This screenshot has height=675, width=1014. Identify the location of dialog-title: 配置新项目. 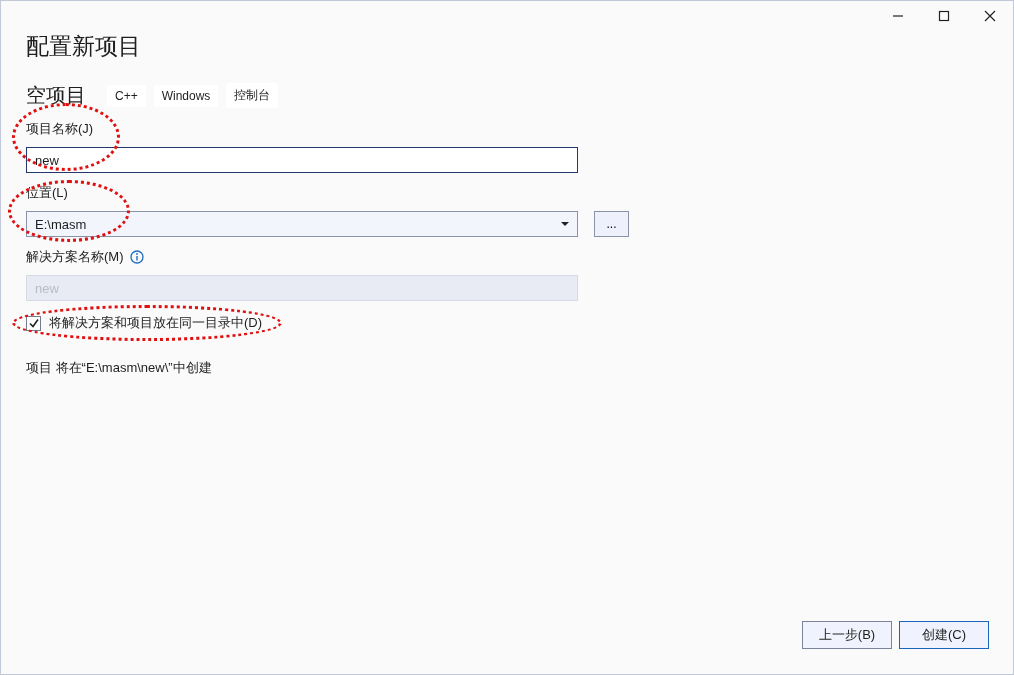
(84, 46).